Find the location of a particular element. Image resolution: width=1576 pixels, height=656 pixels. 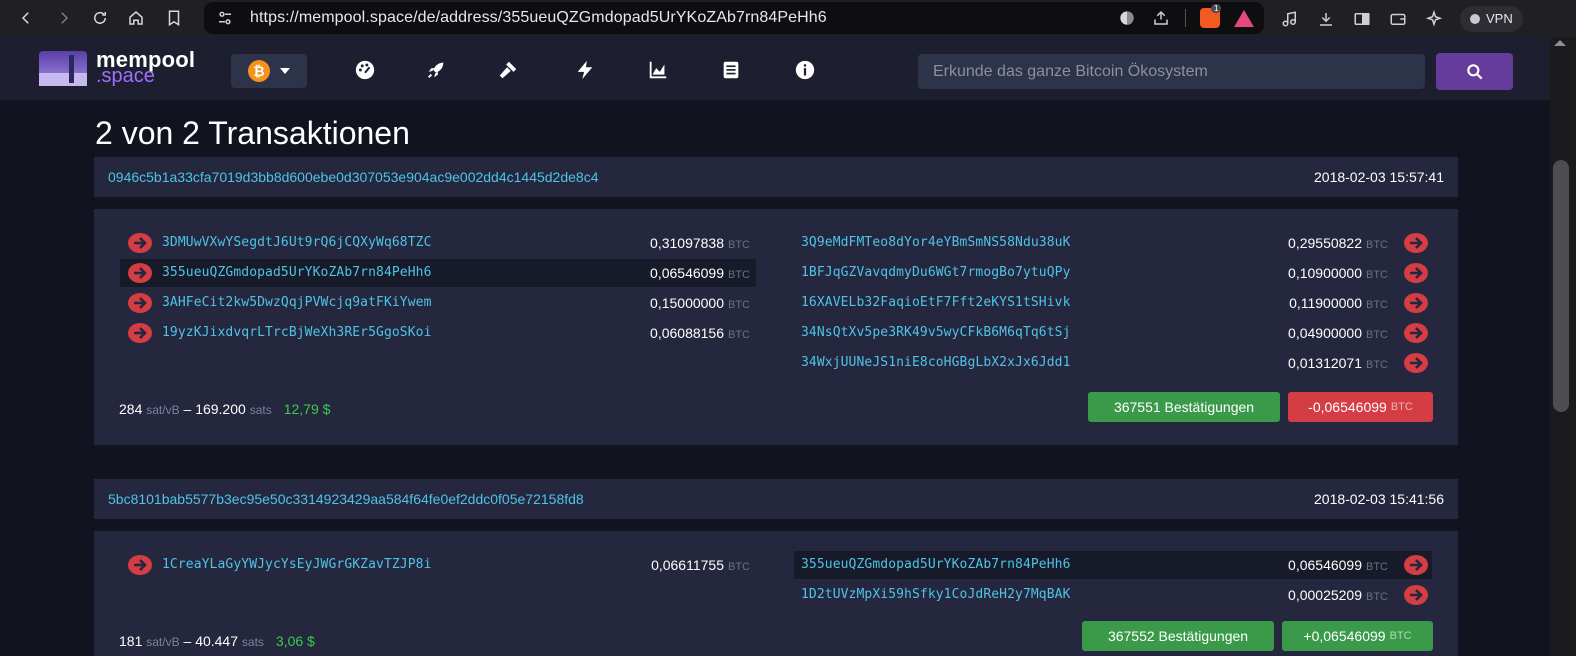

forward-icon is located at coordinates (64, 18).